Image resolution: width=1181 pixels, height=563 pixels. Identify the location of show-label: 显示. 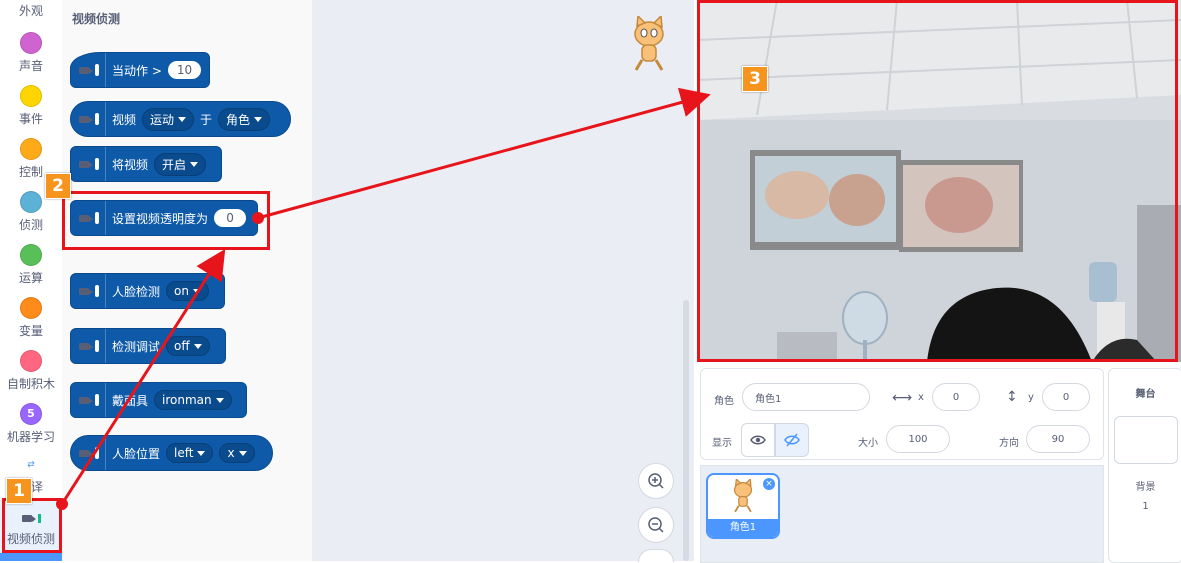
(722, 443).